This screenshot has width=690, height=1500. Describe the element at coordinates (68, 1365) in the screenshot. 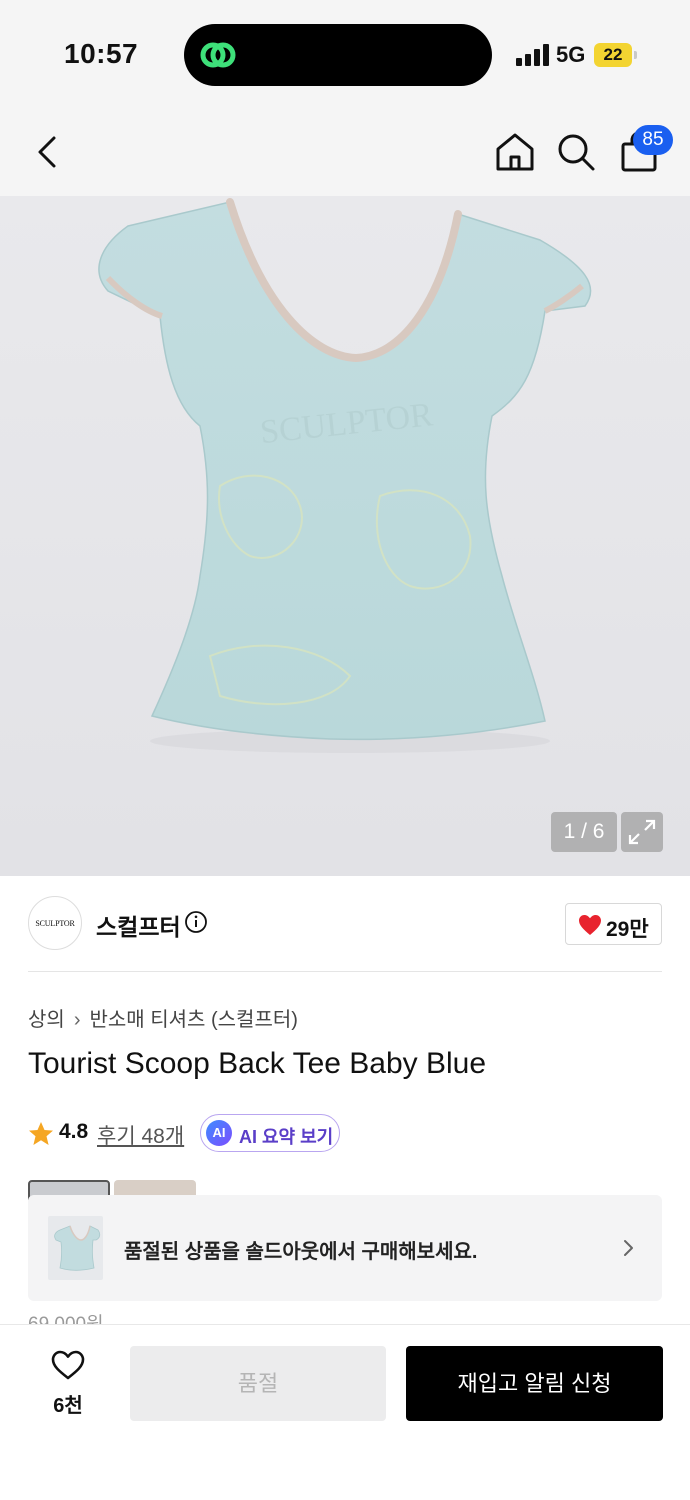

I see `heart-outline-icon` at that location.